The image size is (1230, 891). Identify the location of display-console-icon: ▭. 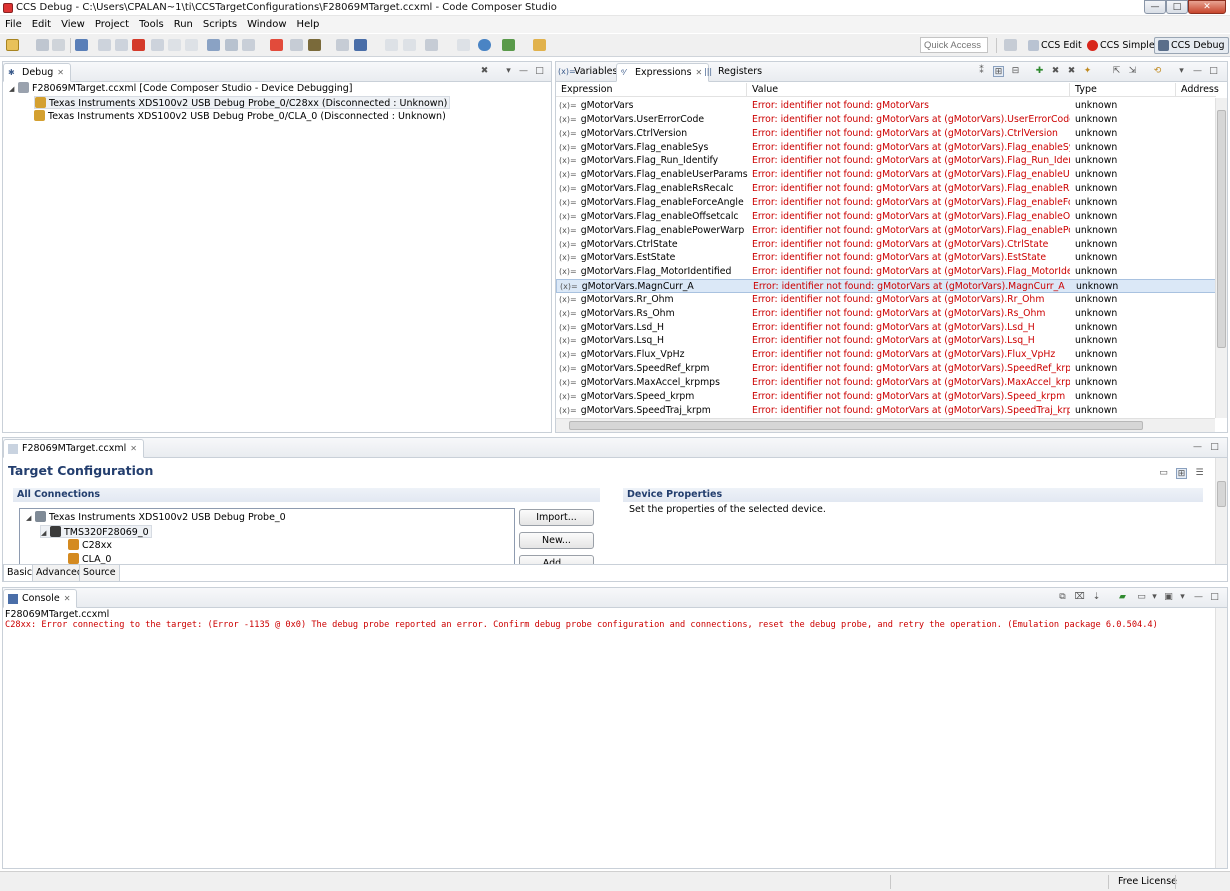
(1141, 597).